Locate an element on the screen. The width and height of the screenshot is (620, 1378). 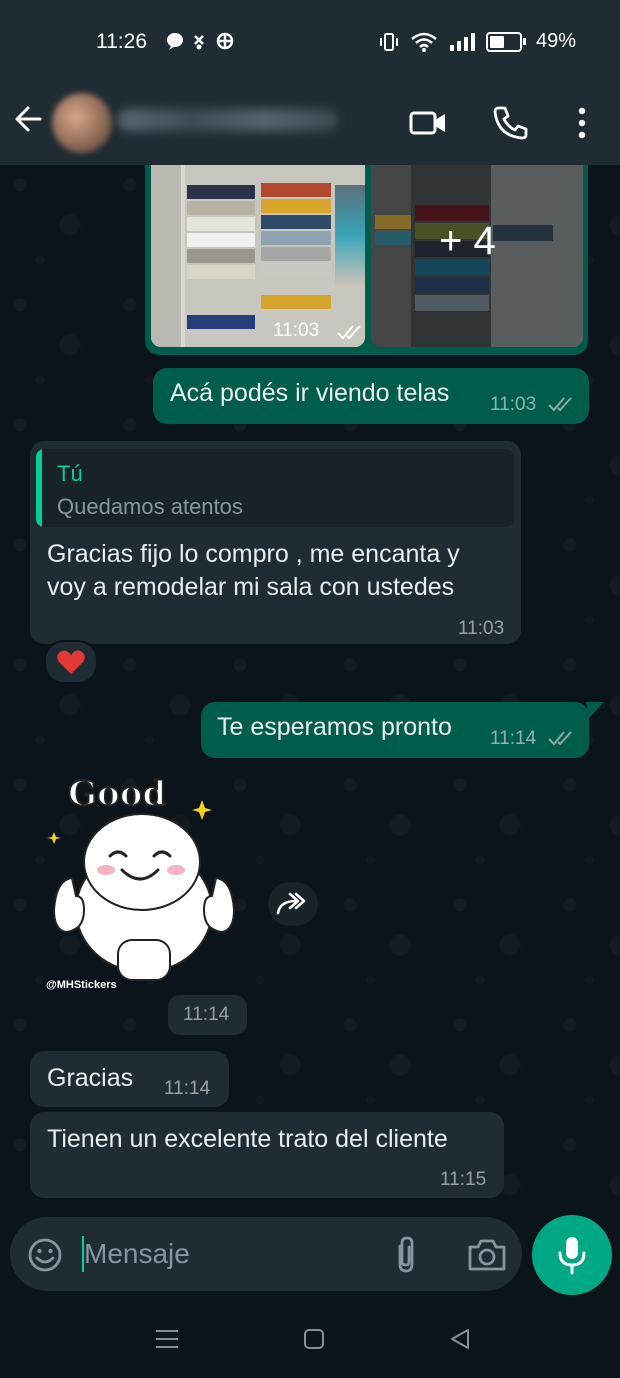
system-navigation-bar is located at coordinates (310, 1341).